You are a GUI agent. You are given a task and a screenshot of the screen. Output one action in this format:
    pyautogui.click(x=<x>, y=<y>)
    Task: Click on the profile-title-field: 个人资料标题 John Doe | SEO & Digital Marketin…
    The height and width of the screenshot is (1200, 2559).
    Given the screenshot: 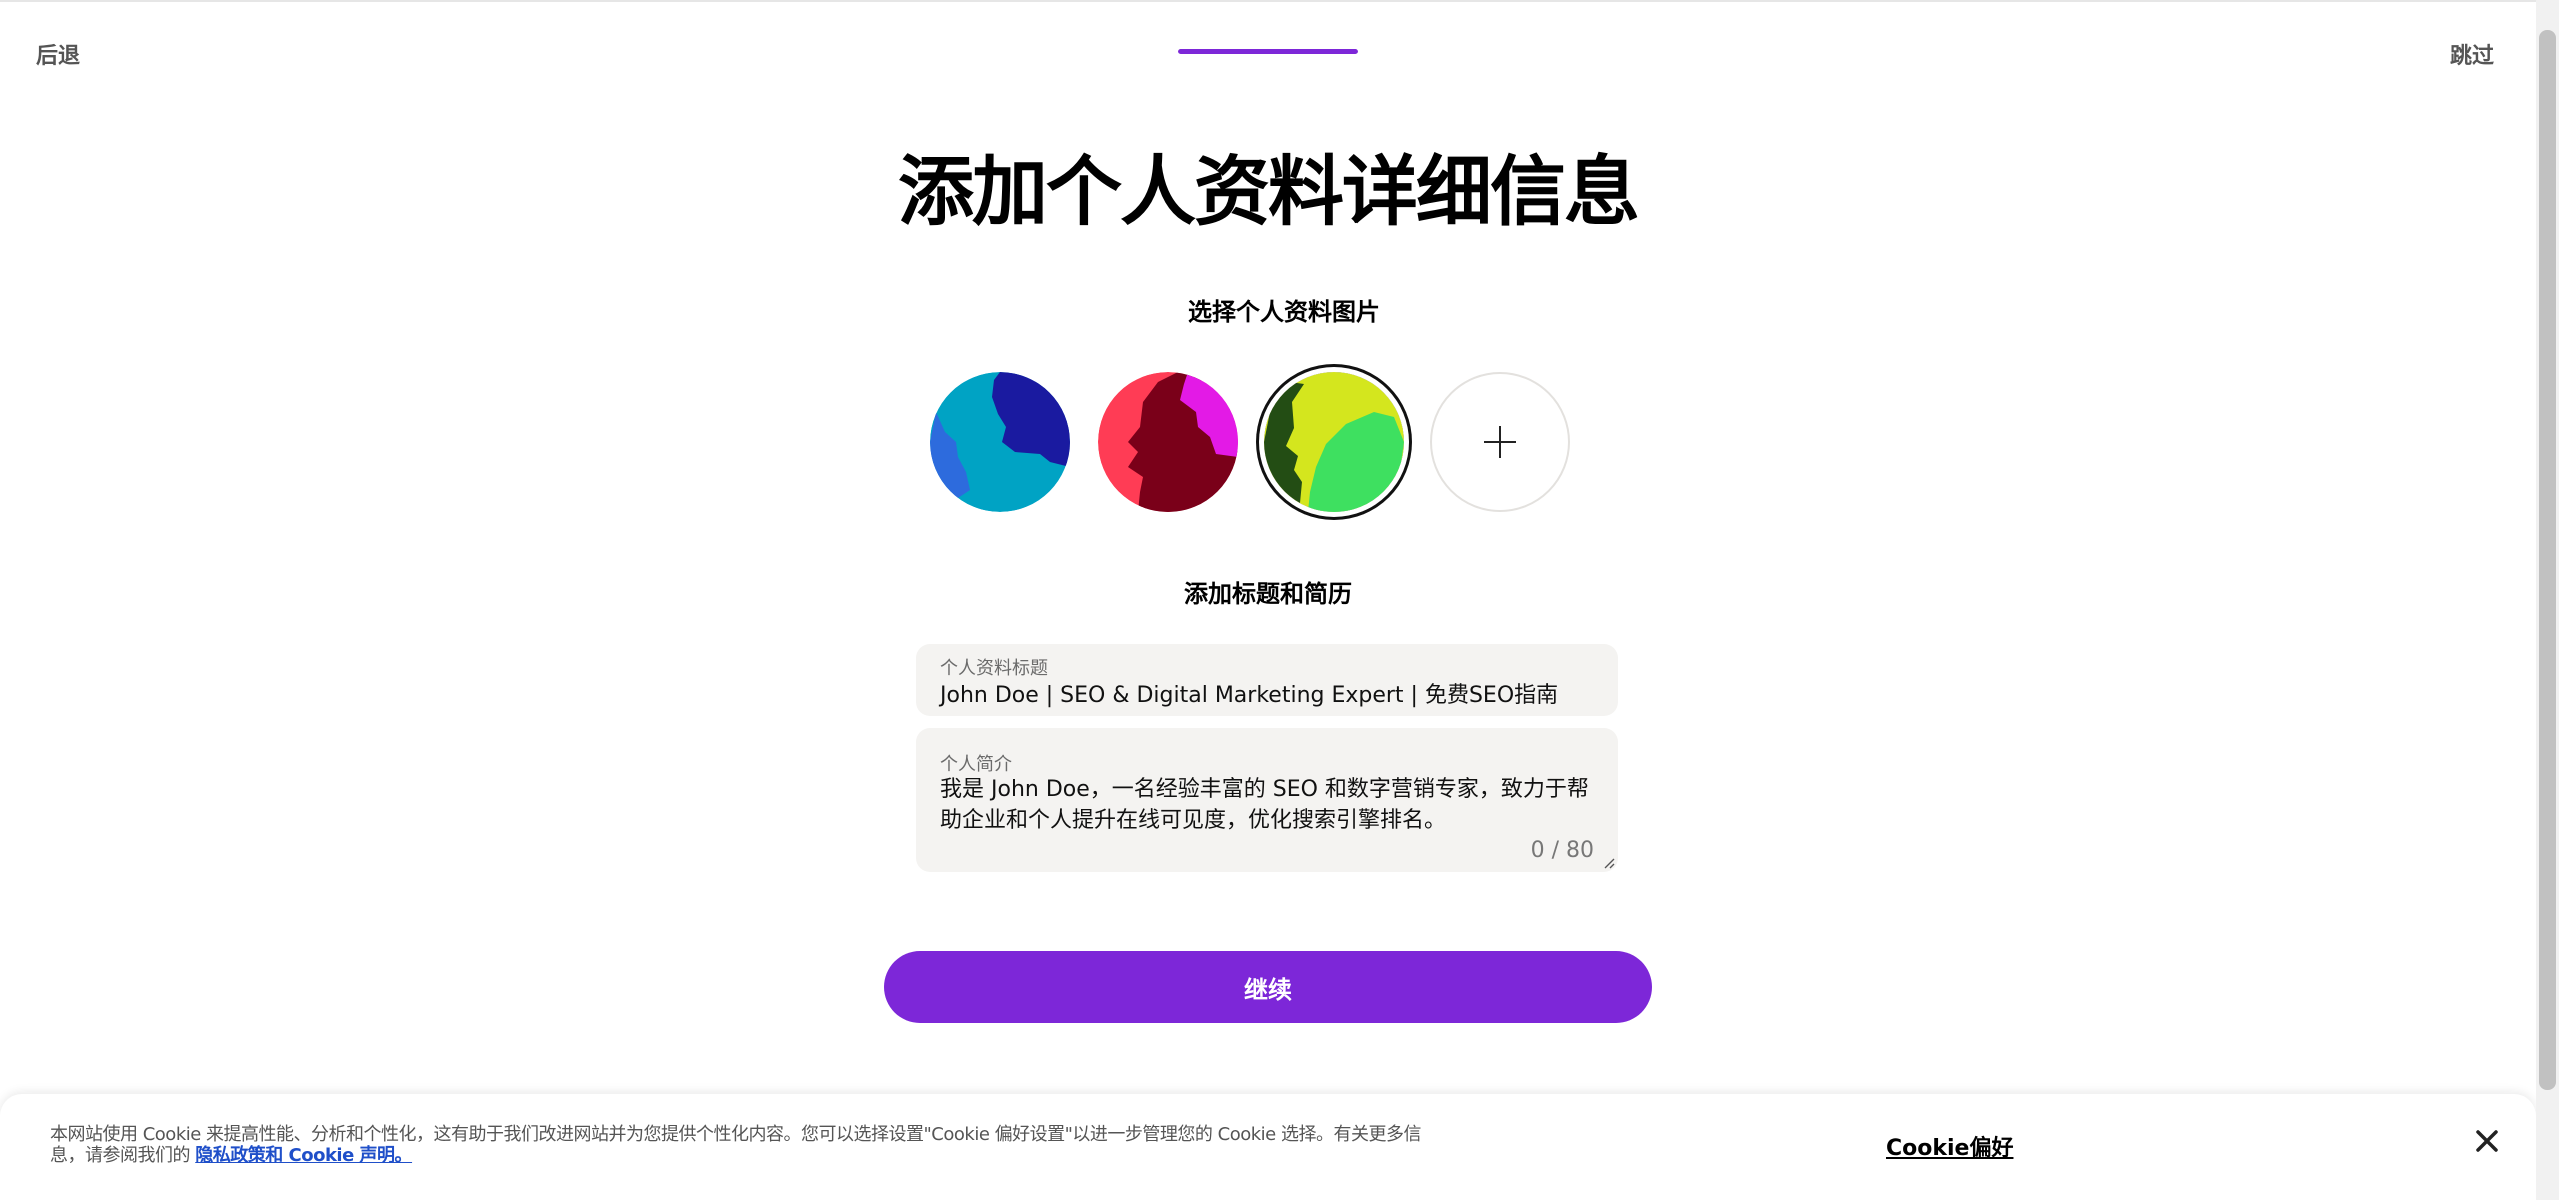 What is the action you would take?
    pyautogui.click(x=1267, y=680)
    